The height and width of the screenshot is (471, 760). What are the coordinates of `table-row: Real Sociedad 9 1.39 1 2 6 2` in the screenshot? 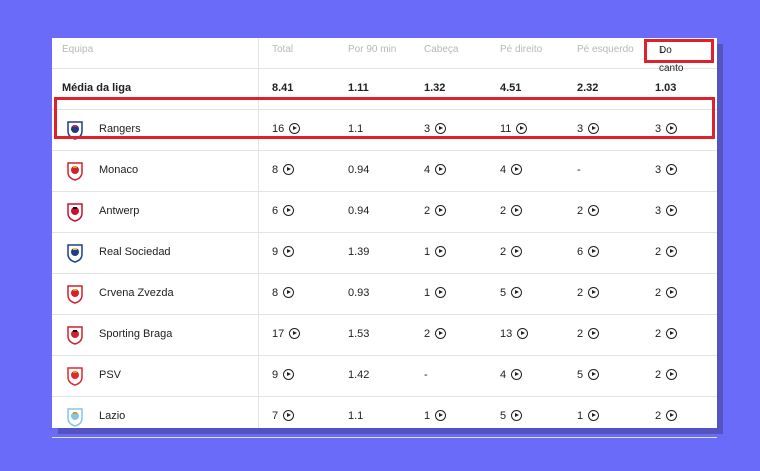 It's located at (384, 253).